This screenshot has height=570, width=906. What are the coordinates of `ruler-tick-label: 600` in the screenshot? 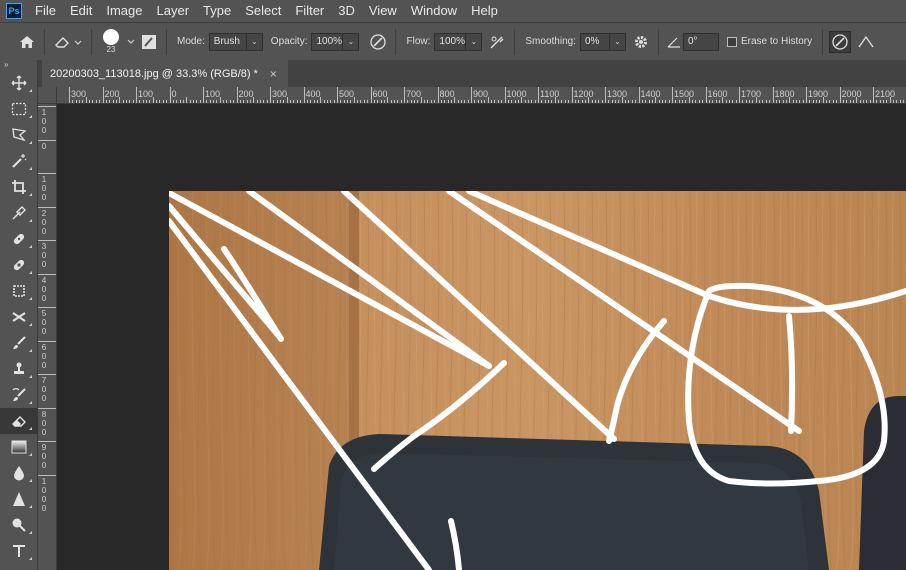 It's located at (380, 94).